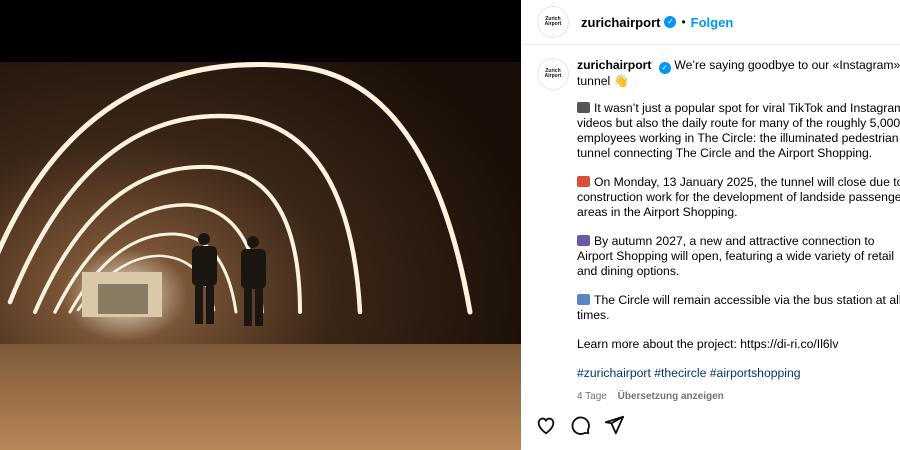 This screenshot has height=450, width=900. What do you see at coordinates (614, 65) in the screenshot?
I see `caption-username: zurichairport` at bounding box center [614, 65].